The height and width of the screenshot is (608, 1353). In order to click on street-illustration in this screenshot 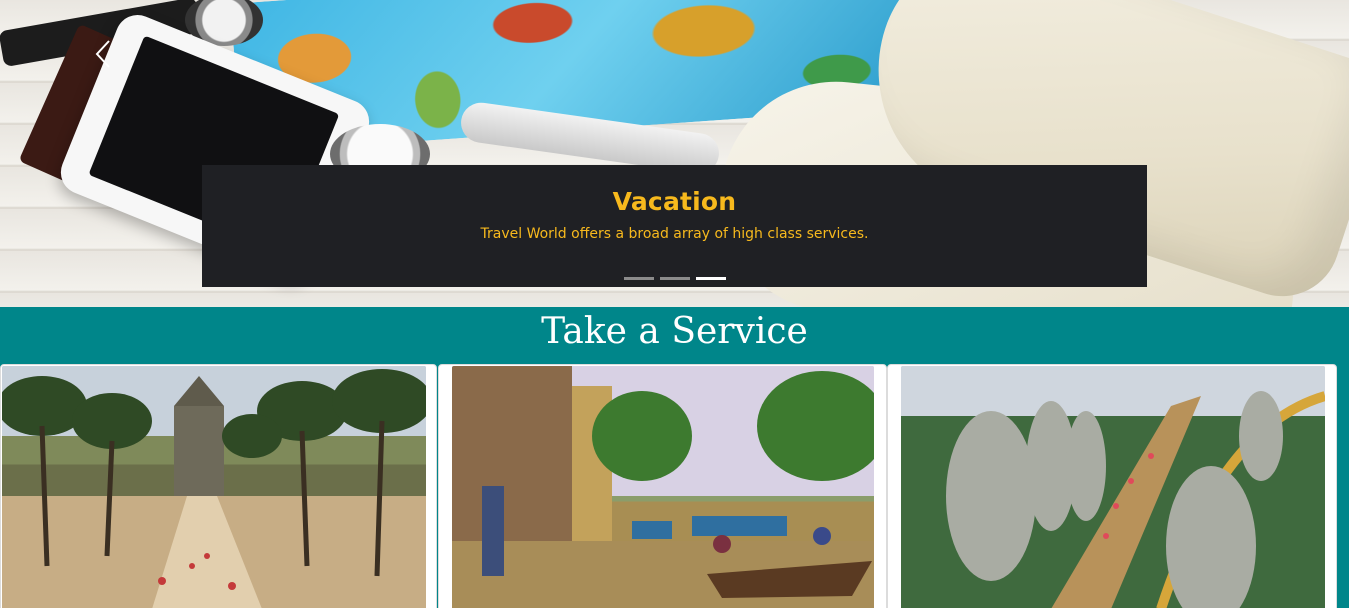, I will do `click(663, 487)`.